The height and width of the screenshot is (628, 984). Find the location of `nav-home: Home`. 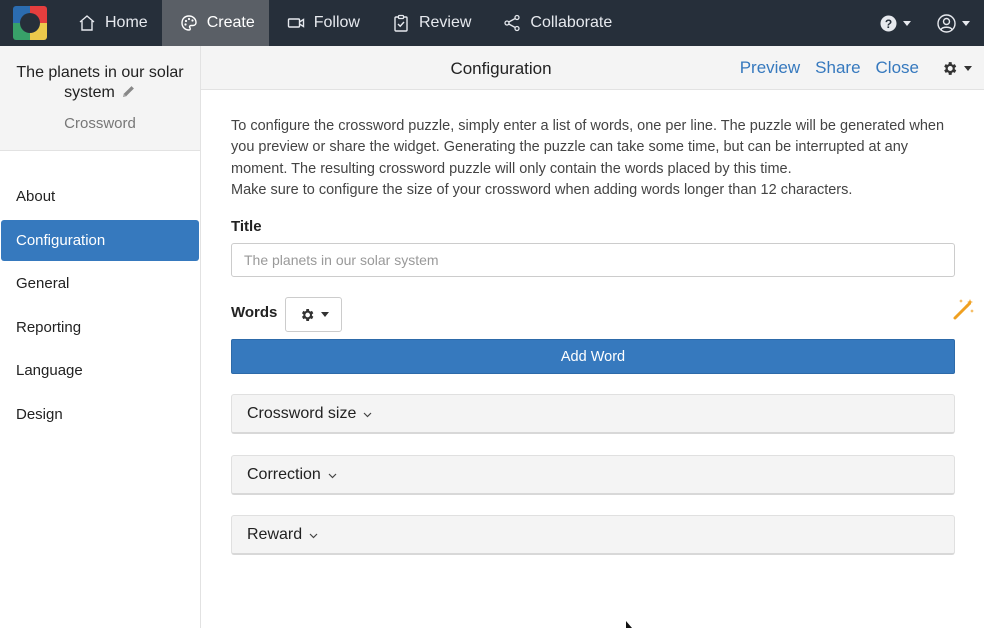

nav-home: Home is located at coordinates (111, 23).